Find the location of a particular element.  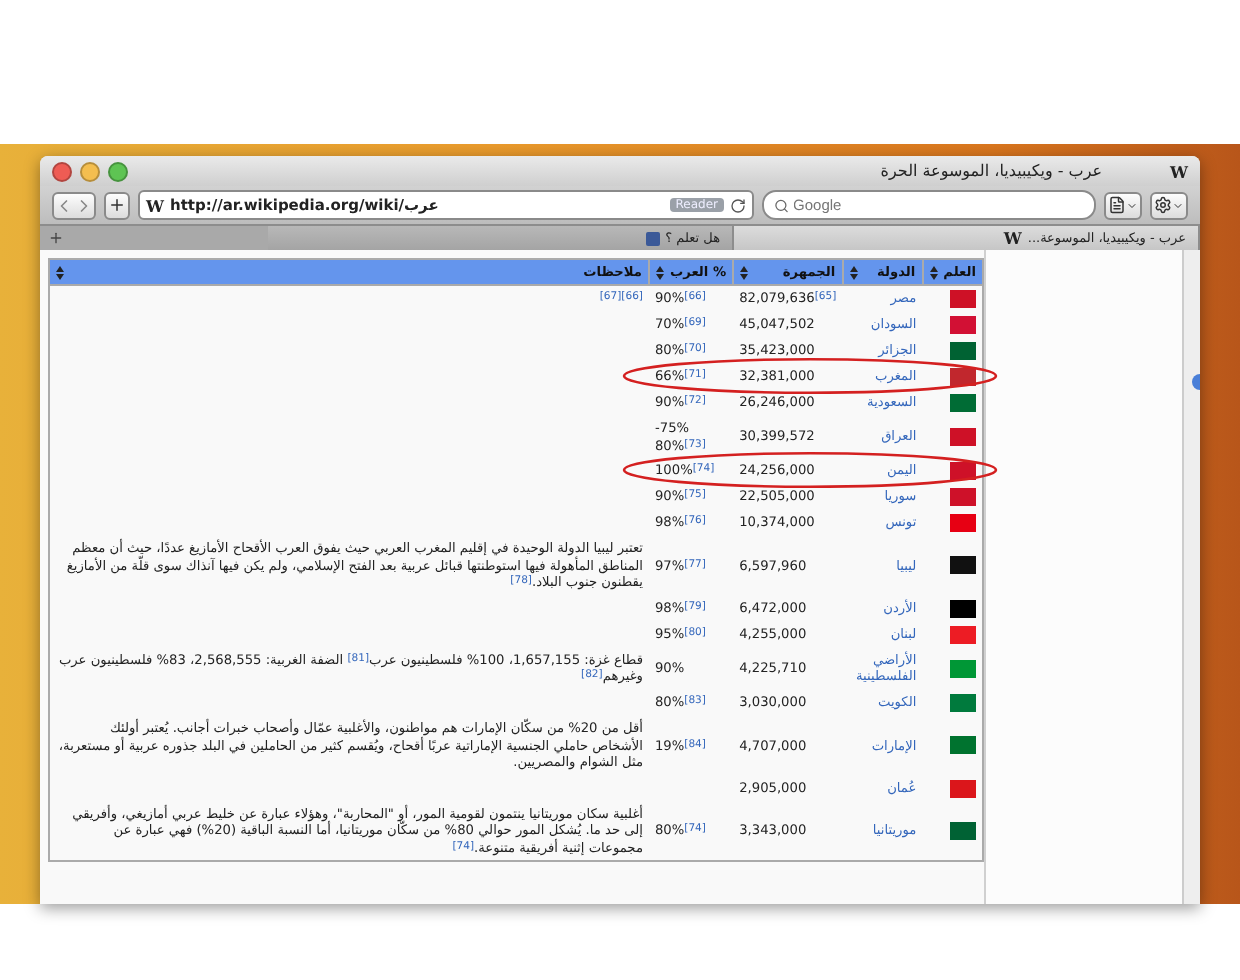

note-text: [66][67] is located at coordinates (621, 298).